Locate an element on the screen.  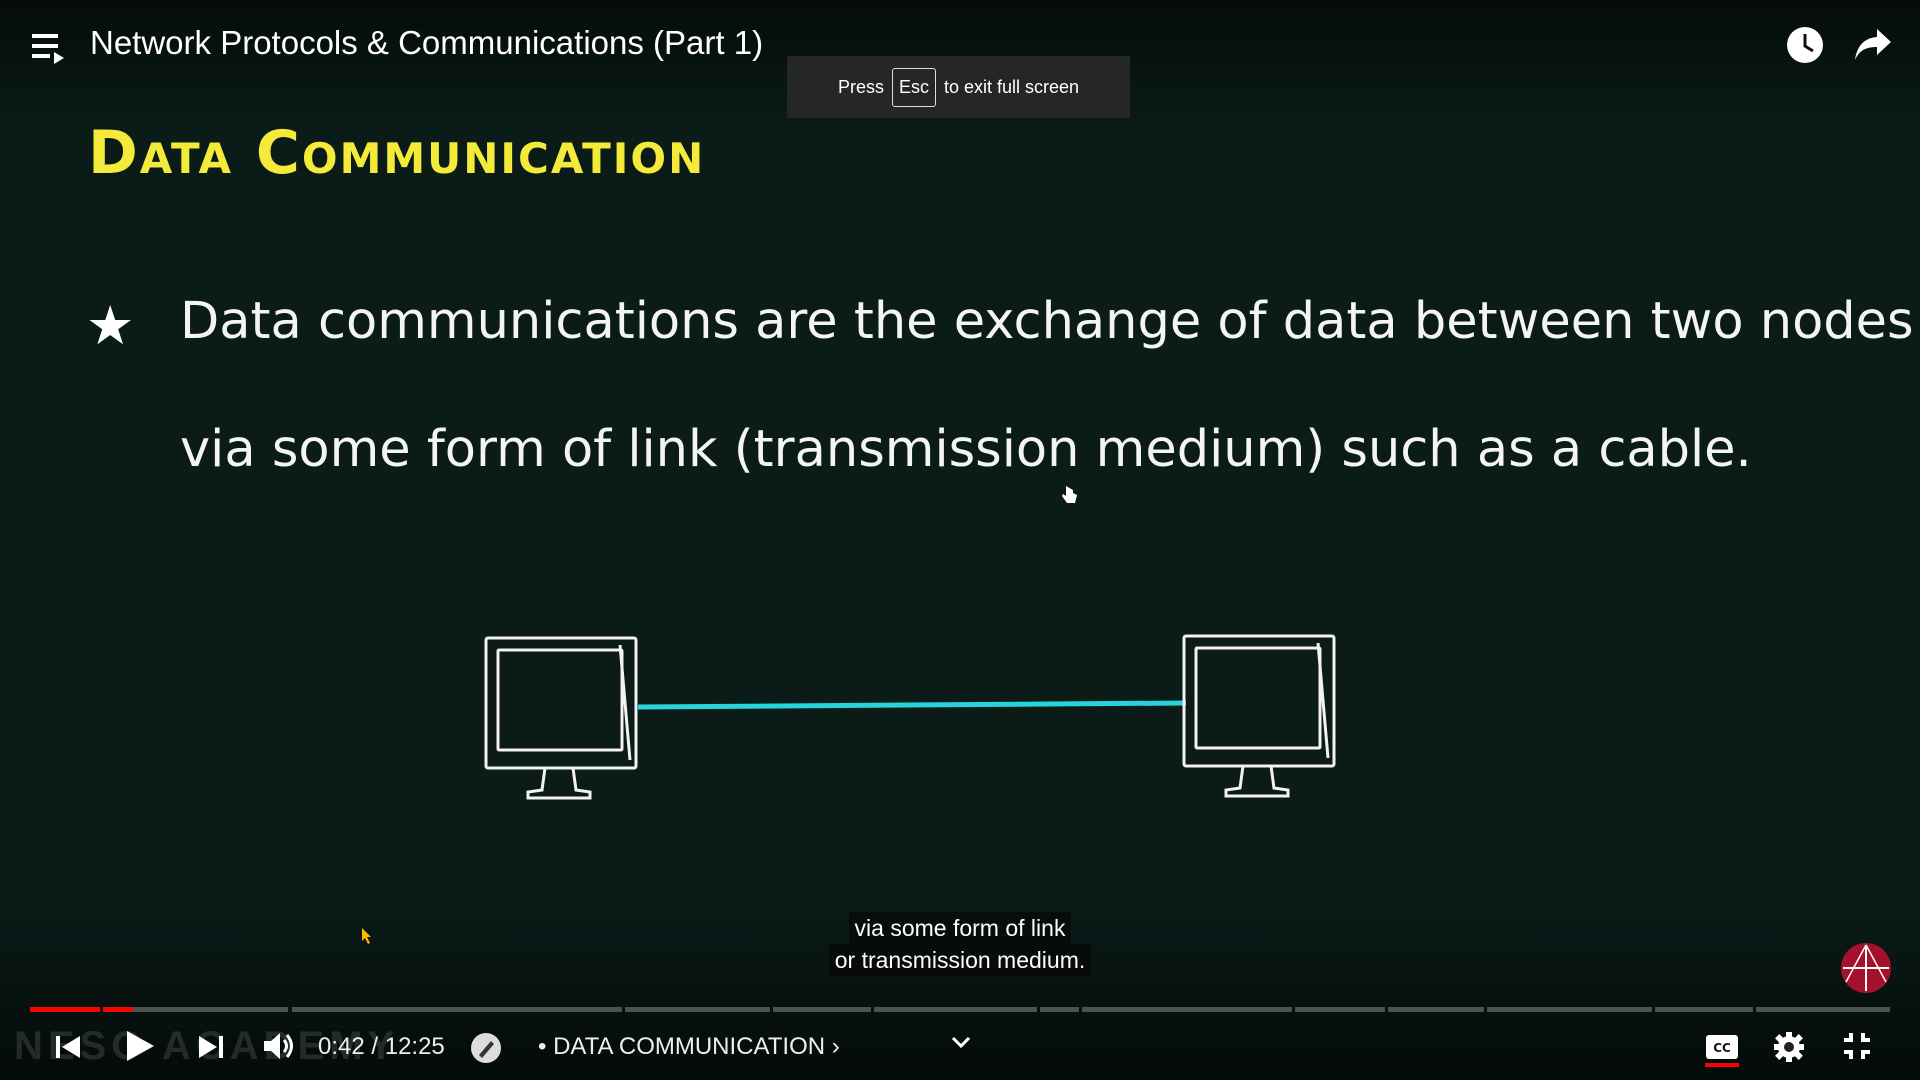
autoplay-toggle-icon is located at coordinates (486, 1050).